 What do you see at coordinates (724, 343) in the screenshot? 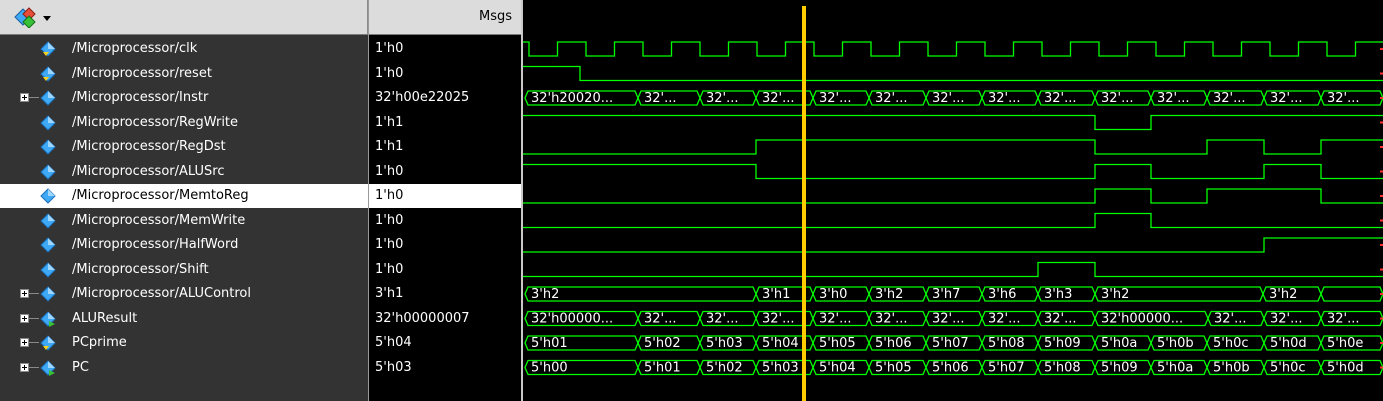
I see `bus-segment-label: 5'h03` at bounding box center [724, 343].